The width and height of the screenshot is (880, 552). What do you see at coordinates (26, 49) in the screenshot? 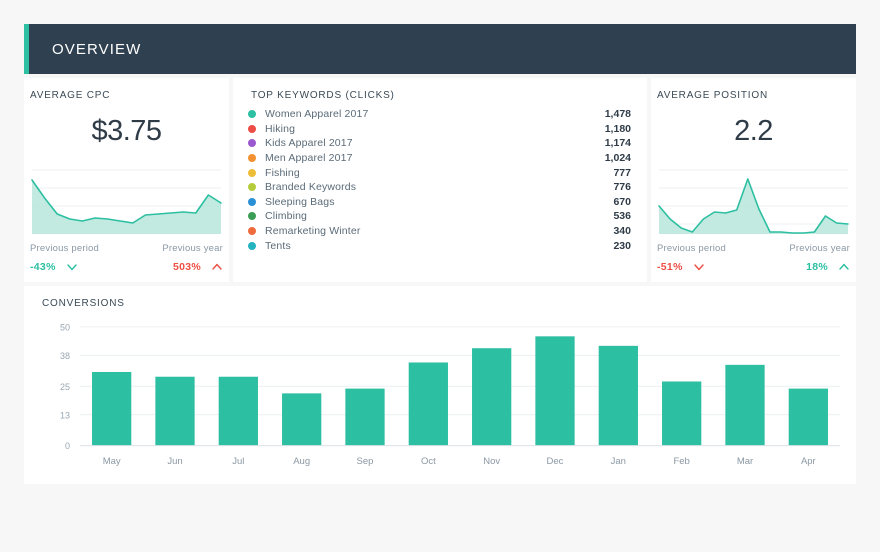
I see `header-accent-bar` at bounding box center [26, 49].